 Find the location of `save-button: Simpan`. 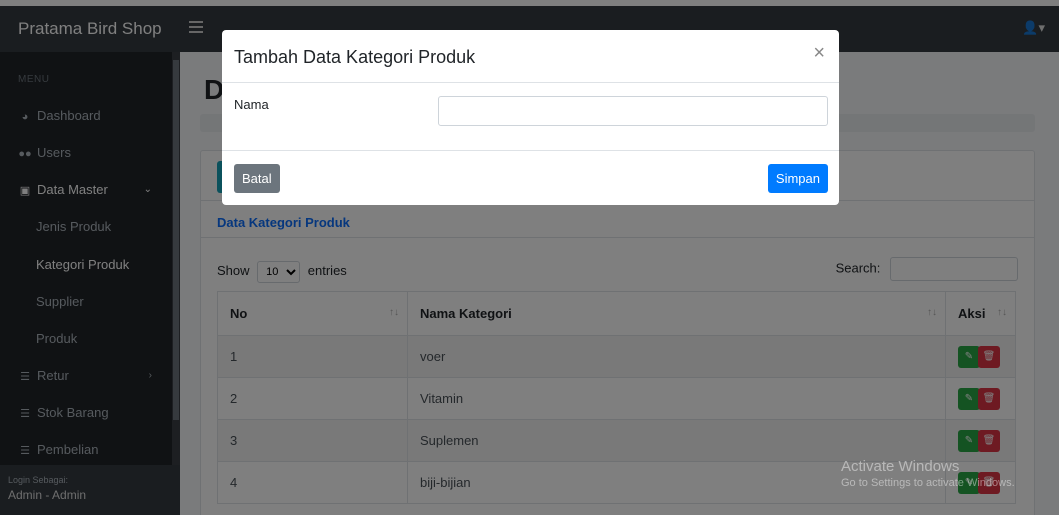

save-button: Simpan is located at coordinates (797, 178).